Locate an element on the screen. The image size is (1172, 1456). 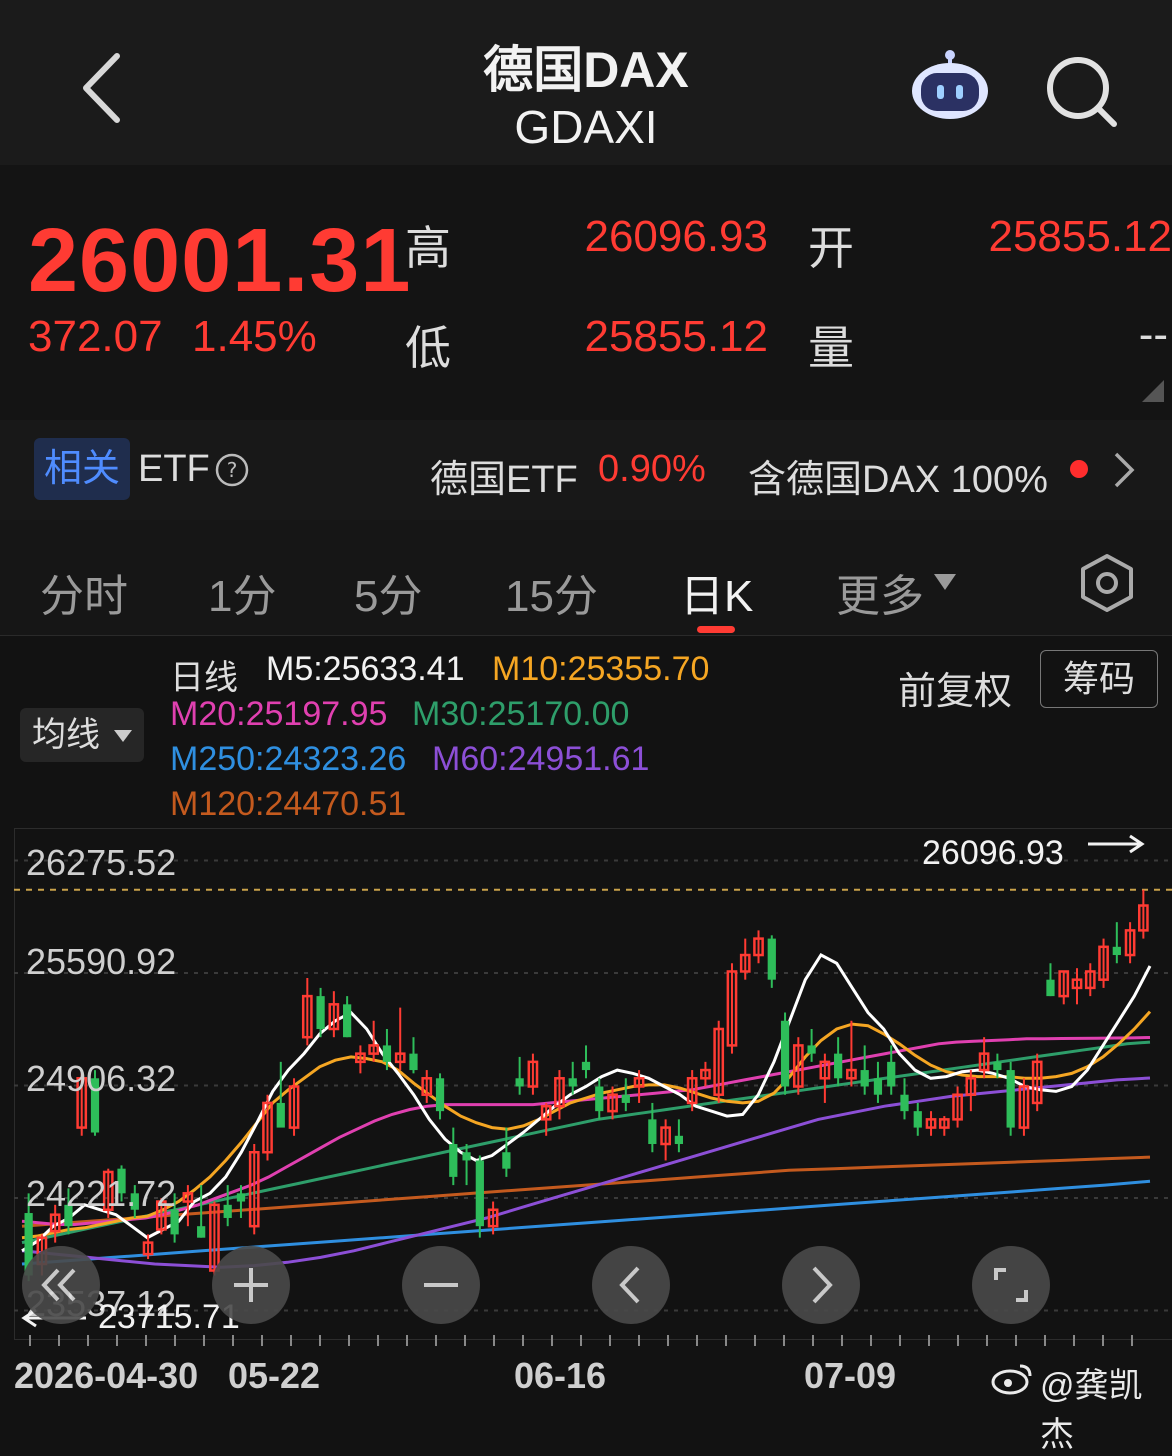
y-tick-label: 24221.72 is located at coordinates (101, 1193).